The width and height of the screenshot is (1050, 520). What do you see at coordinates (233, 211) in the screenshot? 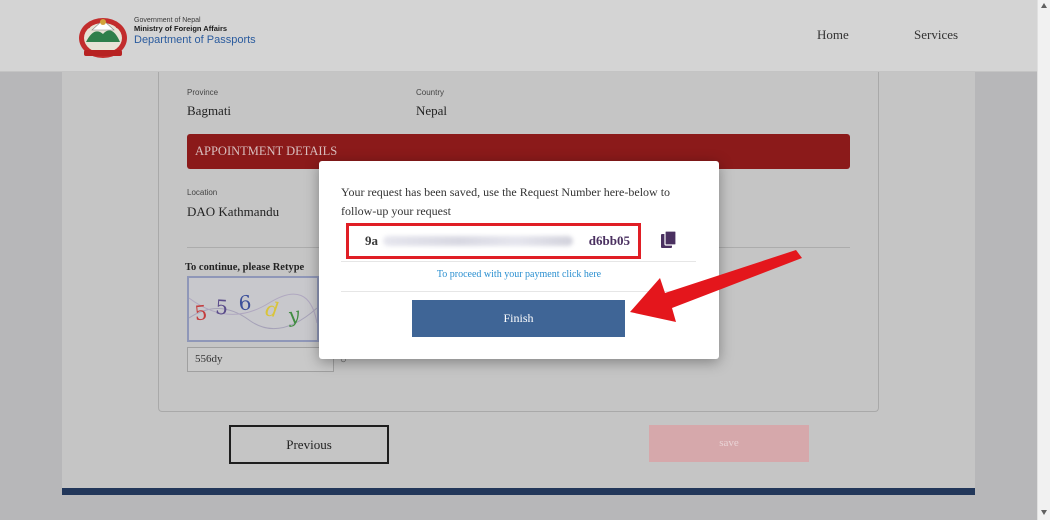
I see `location-value: DAO Kathmandu` at bounding box center [233, 211].